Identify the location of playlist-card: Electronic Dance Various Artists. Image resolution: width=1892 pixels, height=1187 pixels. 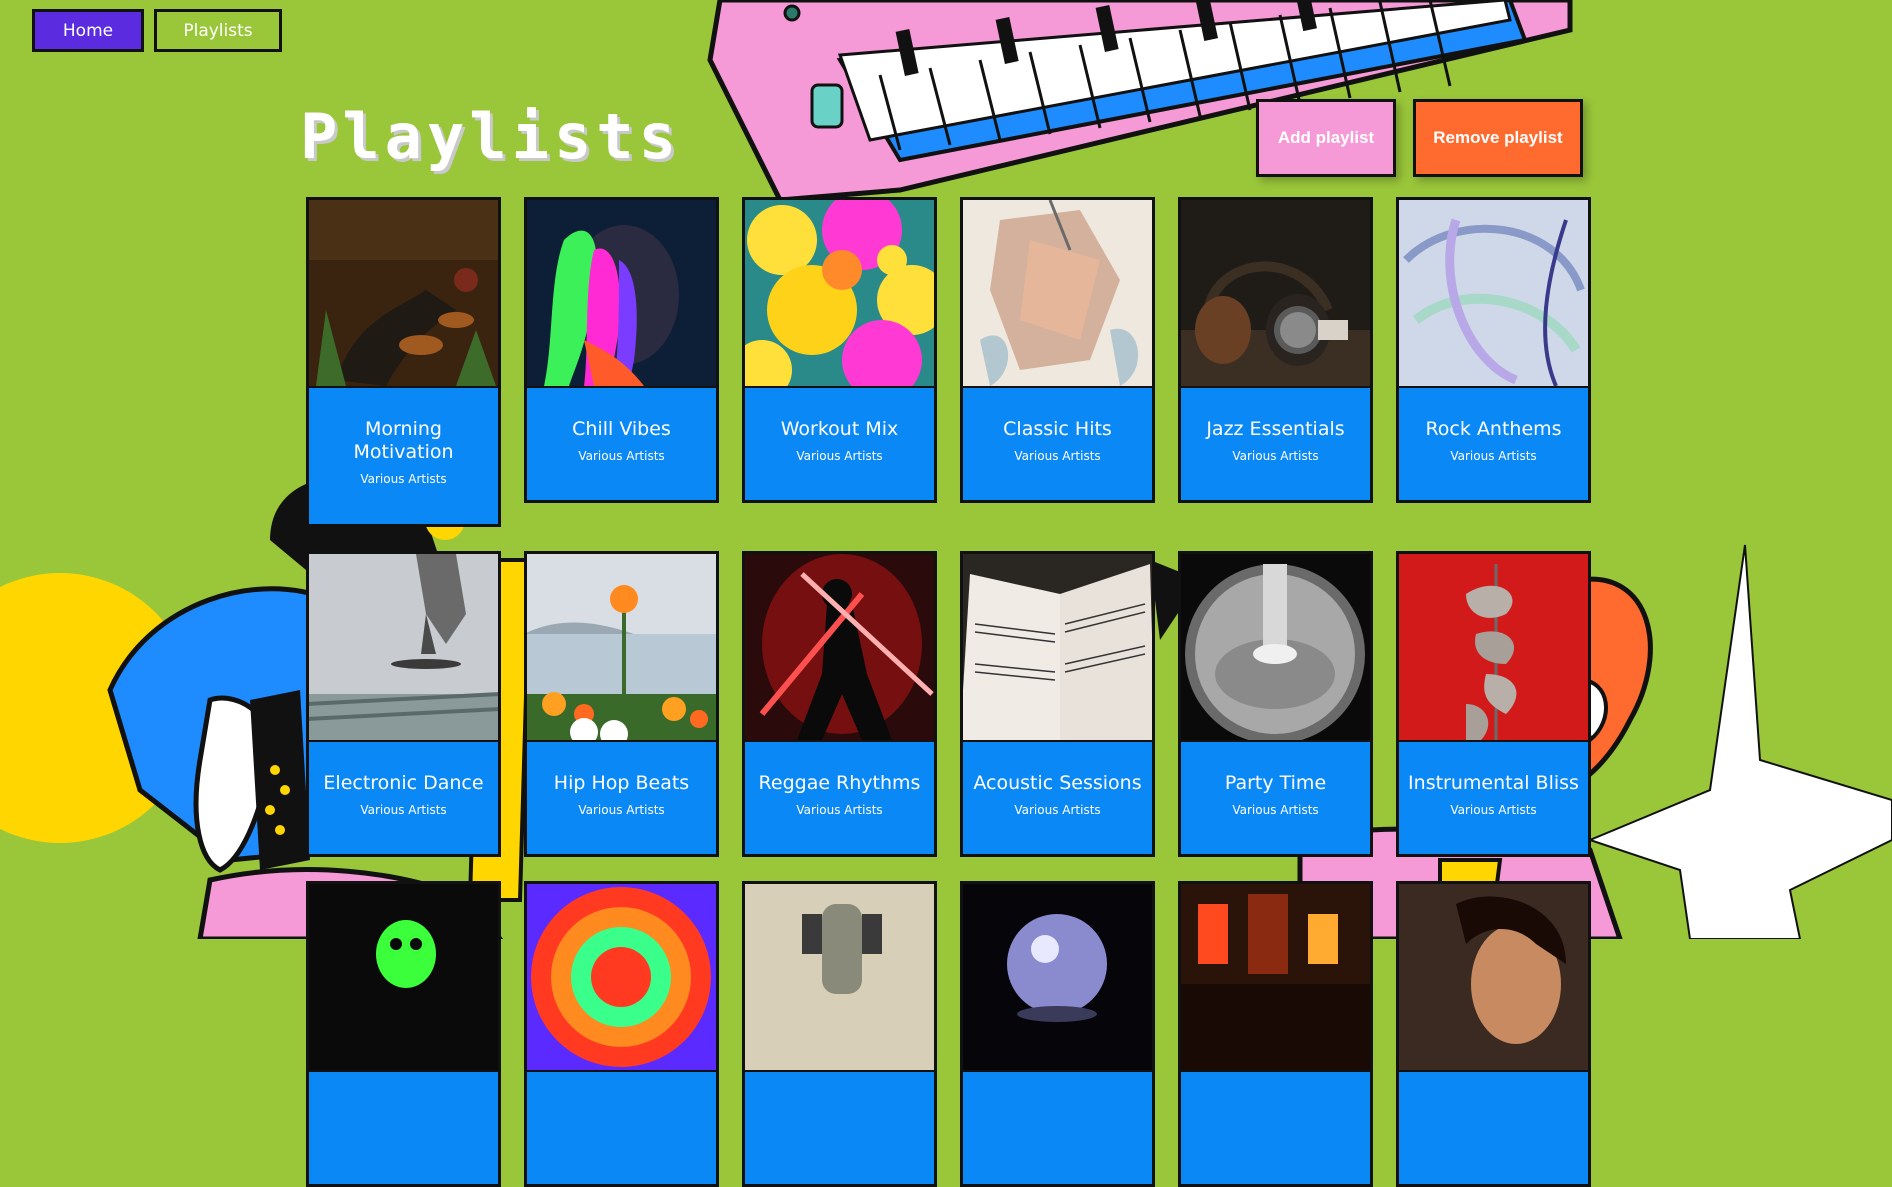
(403, 704).